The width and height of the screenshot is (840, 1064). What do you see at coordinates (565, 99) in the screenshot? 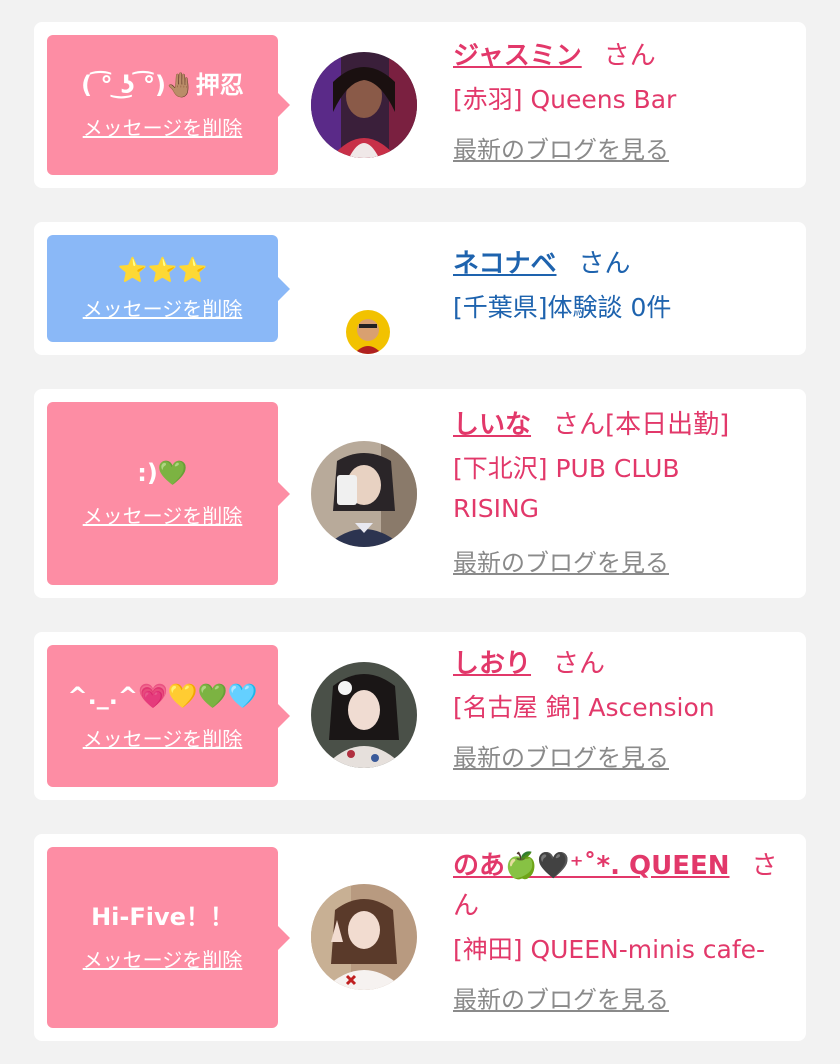
I see `shop-detail: [赤羽] Queens Bar` at bounding box center [565, 99].